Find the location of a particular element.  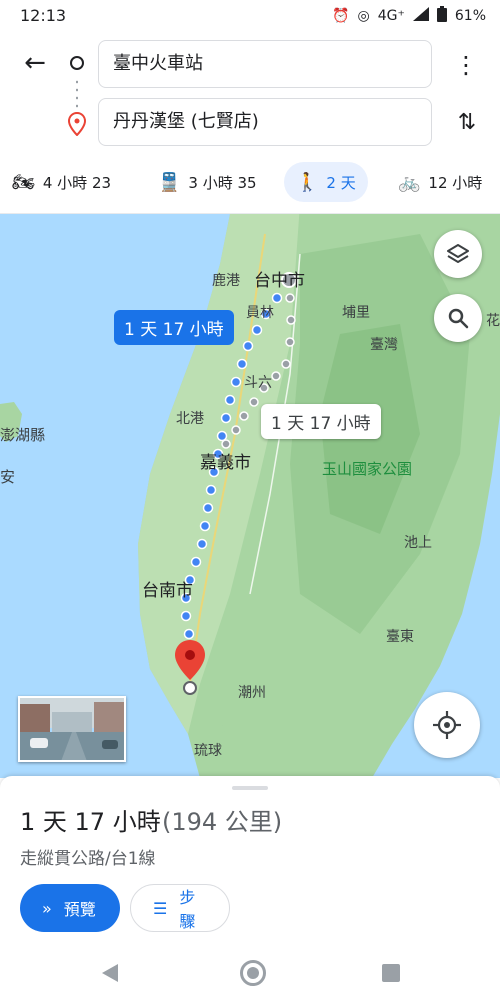

summary-via: 走縱貫公路/台1線 is located at coordinates (88, 859).